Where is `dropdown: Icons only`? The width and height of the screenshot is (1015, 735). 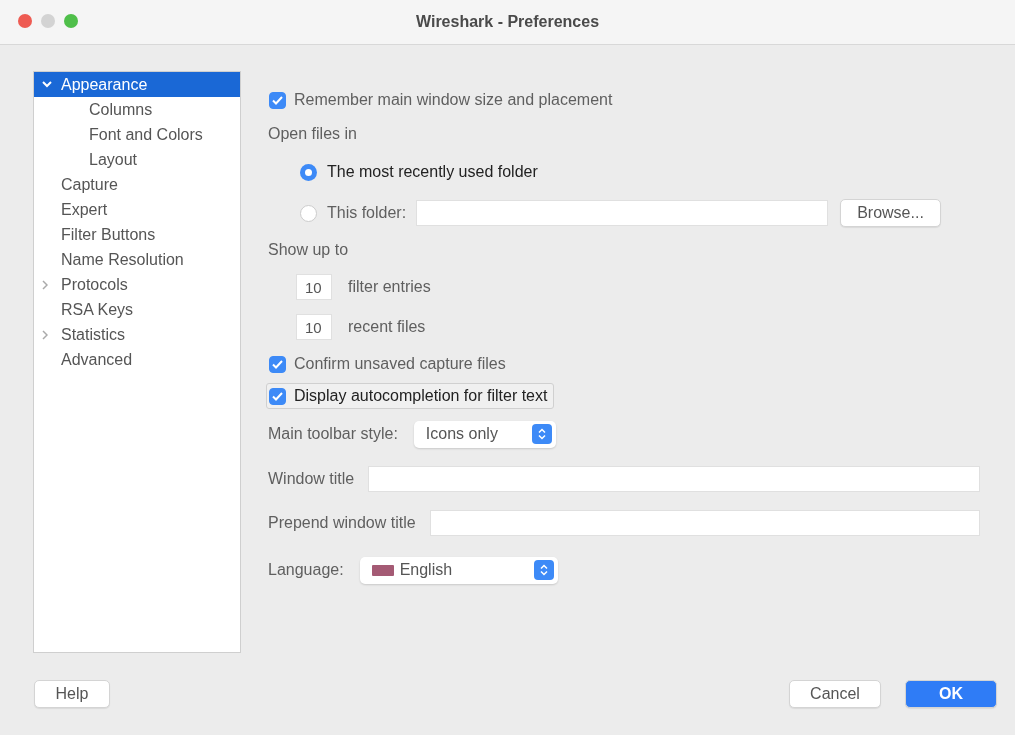 dropdown: Icons only is located at coordinates (484, 434).